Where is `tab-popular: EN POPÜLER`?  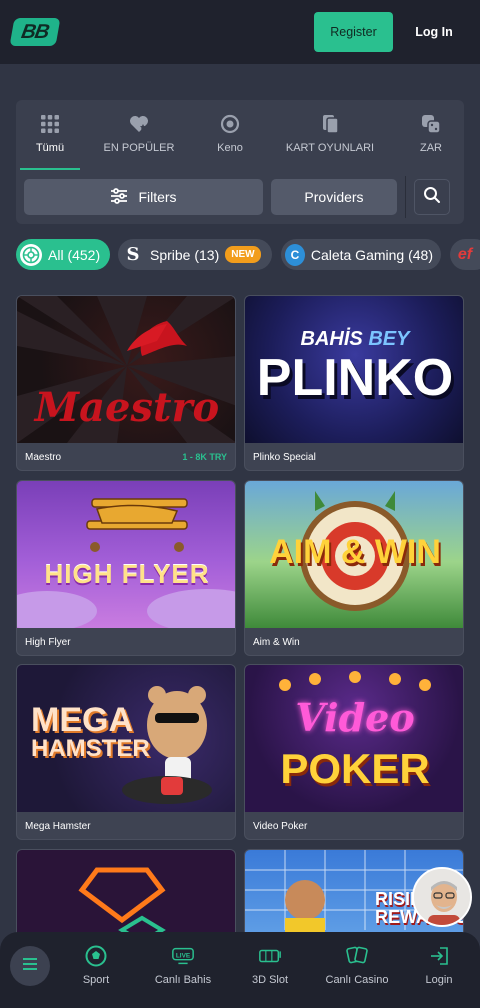
tab-popular: EN POPÜLER is located at coordinates (139, 135).